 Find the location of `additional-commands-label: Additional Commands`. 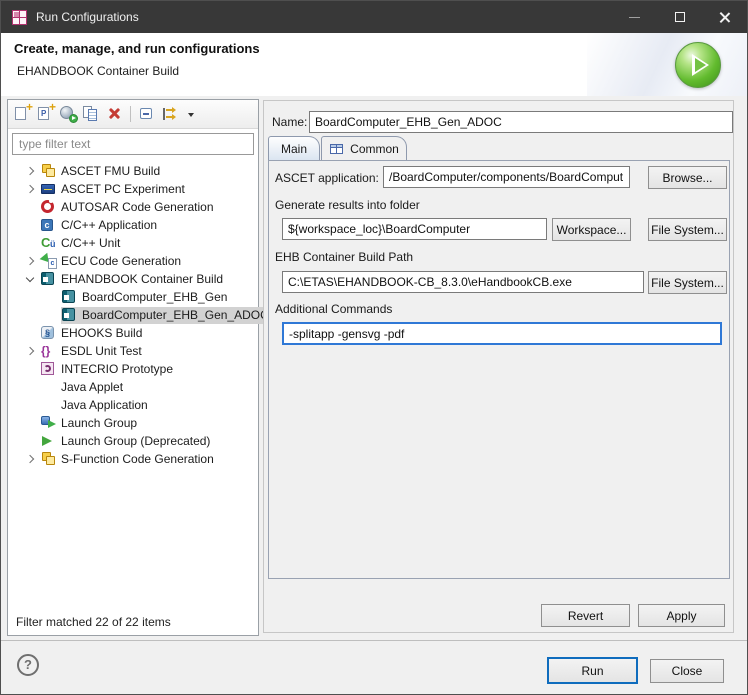

additional-commands-label: Additional Commands is located at coordinates (334, 309).